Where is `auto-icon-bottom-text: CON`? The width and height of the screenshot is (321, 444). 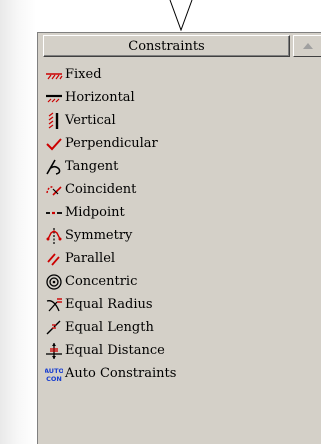
auto-icon-bottom-text: CON is located at coordinates (54, 379).